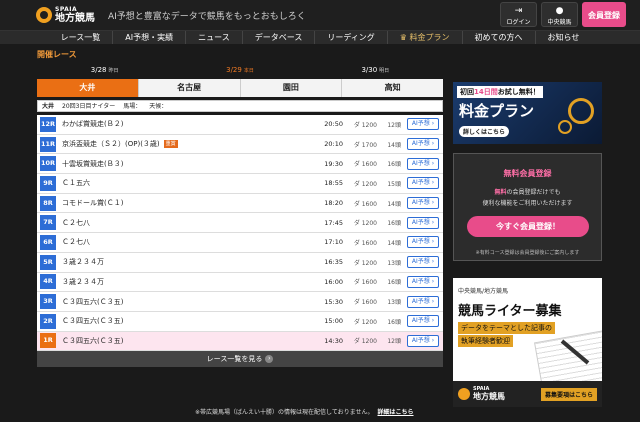  Describe the element at coordinates (404, 37) in the screenshot. I see `crown-icon: ♛` at that location.